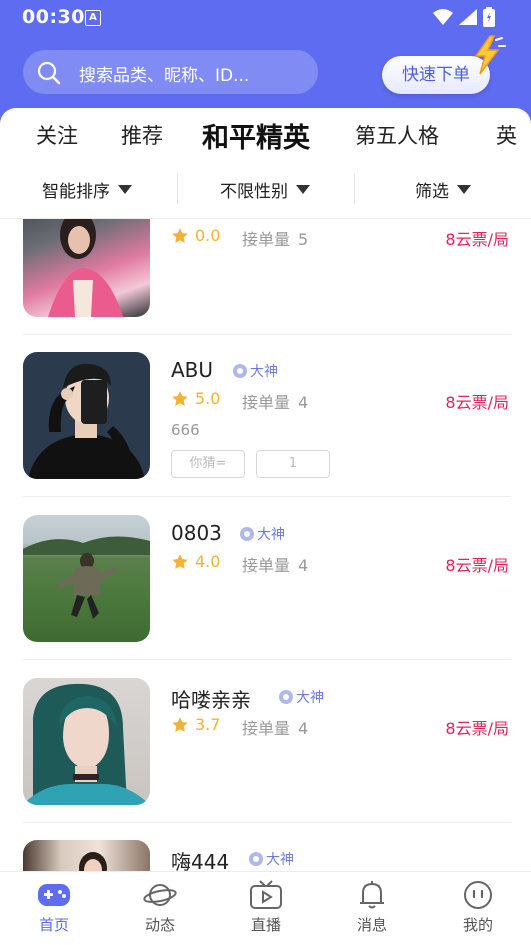 The height and width of the screenshot is (945, 531). Describe the element at coordinates (185, 430) in the screenshot. I see `player-description: 666` at that location.